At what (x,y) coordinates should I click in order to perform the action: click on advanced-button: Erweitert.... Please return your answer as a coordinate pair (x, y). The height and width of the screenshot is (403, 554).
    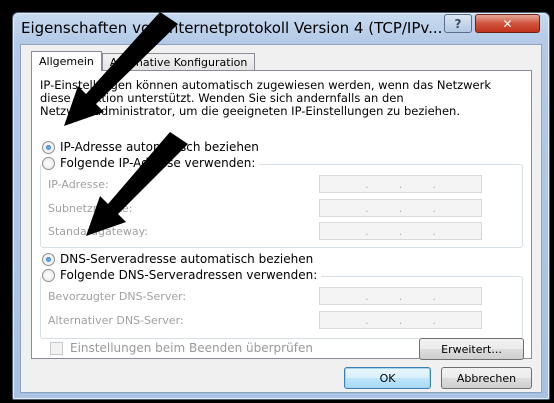
    Looking at the image, I should click on (471, 349).